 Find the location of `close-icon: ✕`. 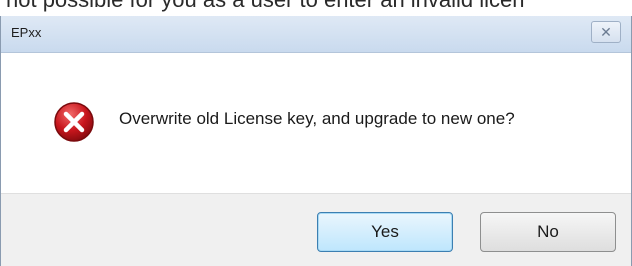

close-icon: ✕ is located at coordinates (606, 32).